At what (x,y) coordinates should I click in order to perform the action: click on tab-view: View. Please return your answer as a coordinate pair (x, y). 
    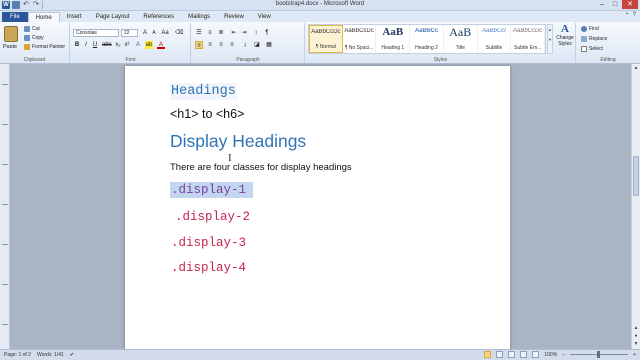
    Looking at the image, I should click on (264, 17).